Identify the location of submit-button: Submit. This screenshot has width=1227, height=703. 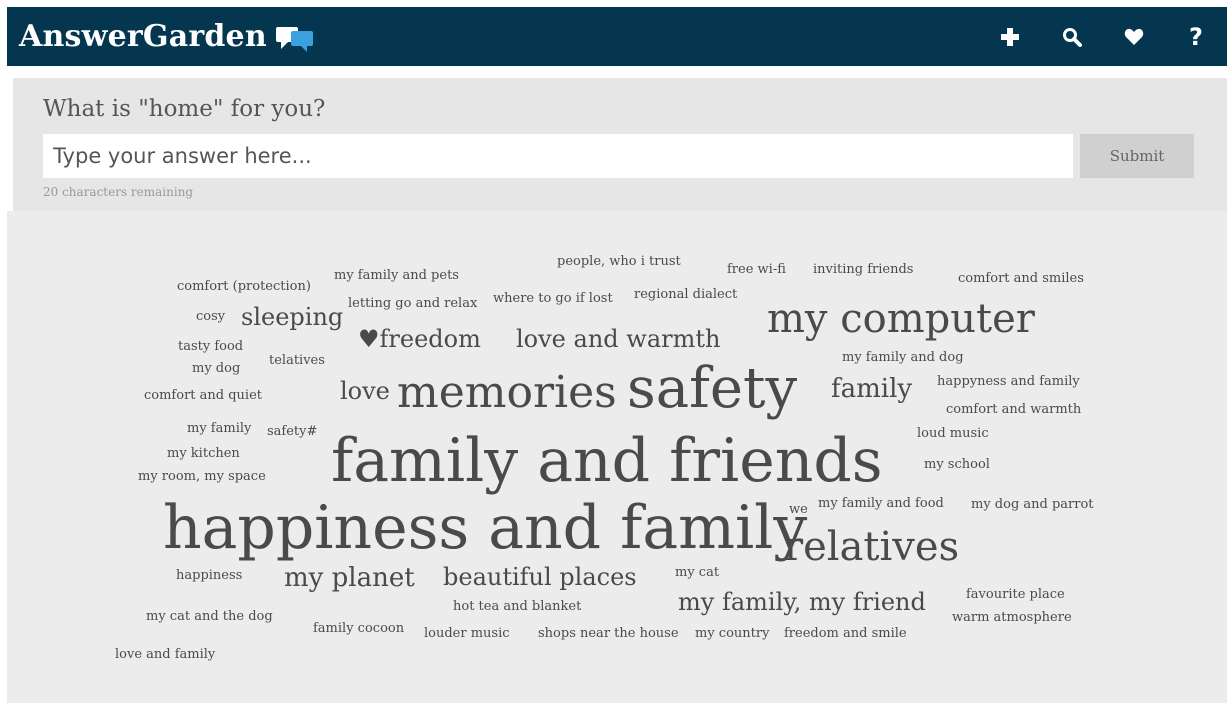
(1137, 156).